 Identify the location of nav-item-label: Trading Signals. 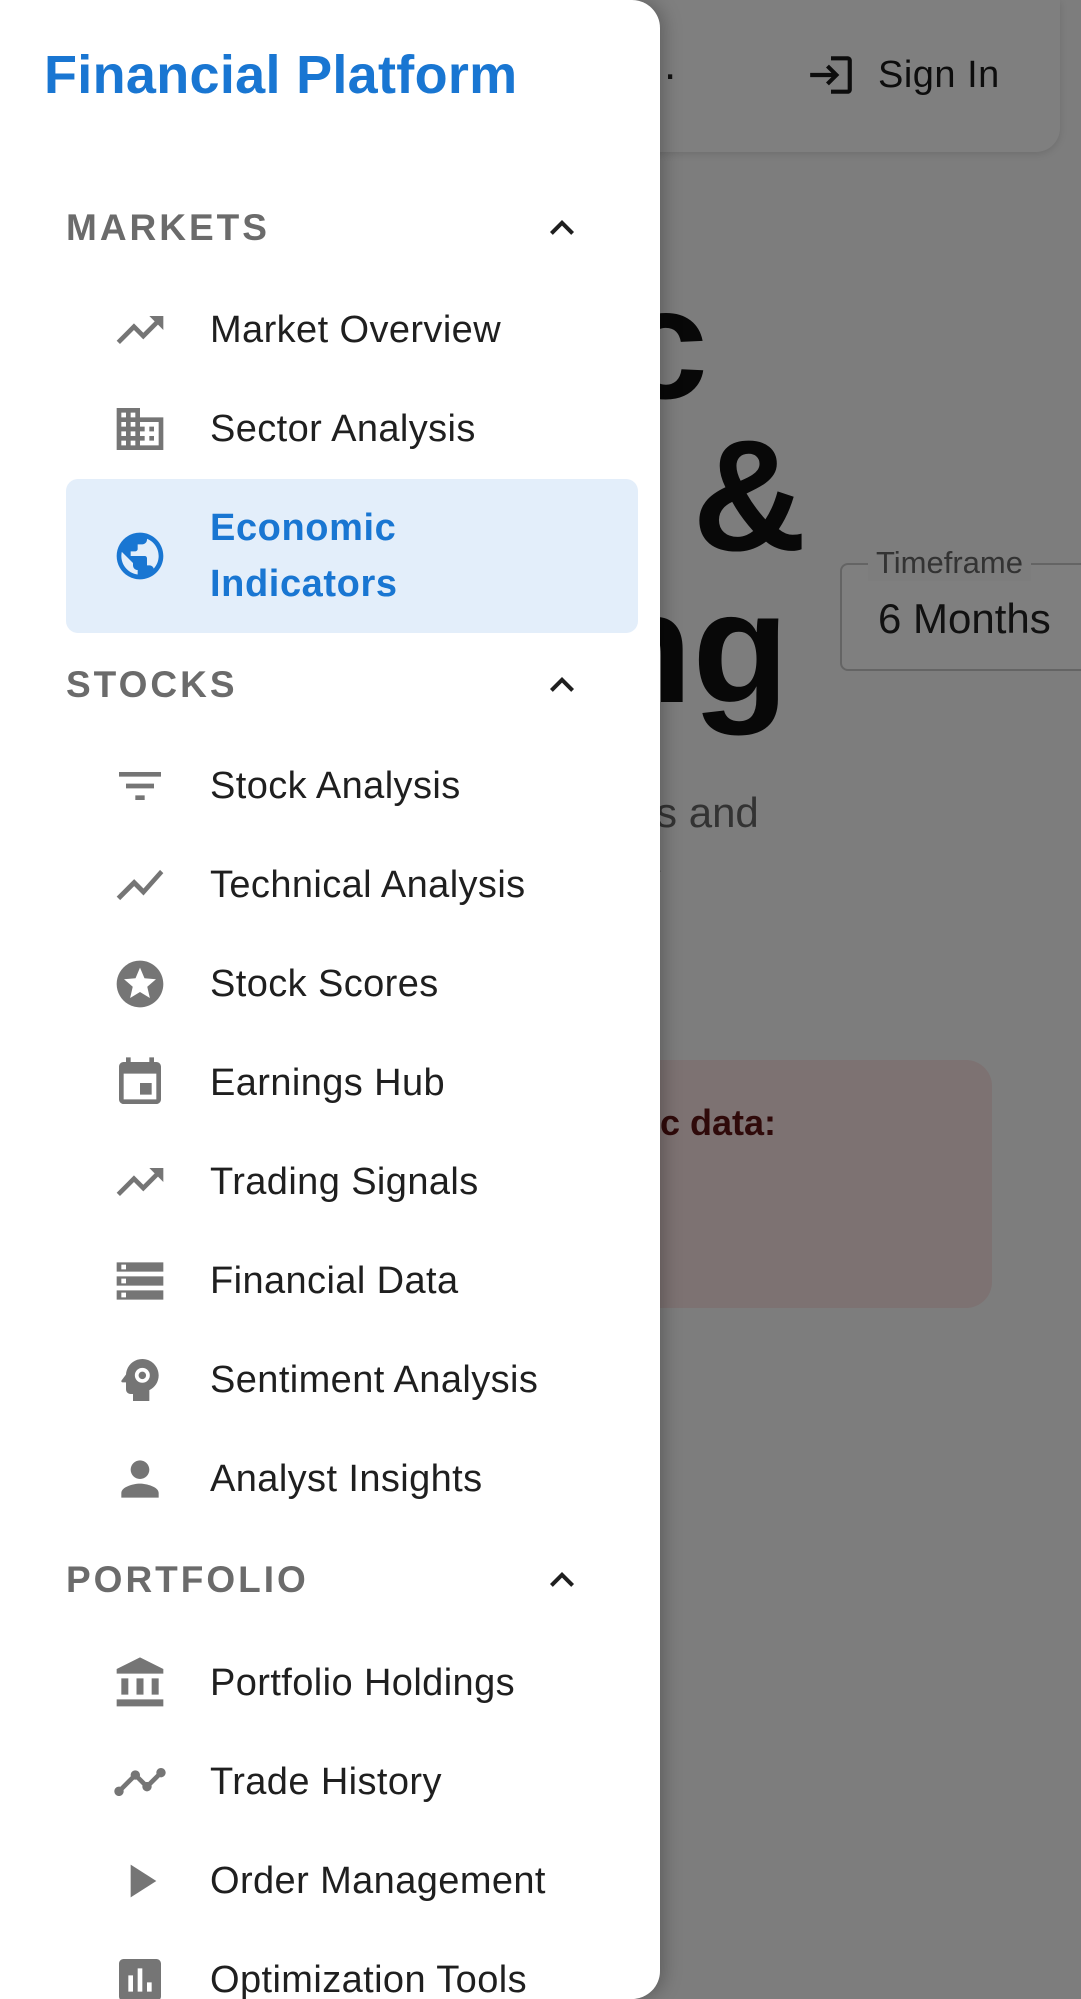
(344, 1181).